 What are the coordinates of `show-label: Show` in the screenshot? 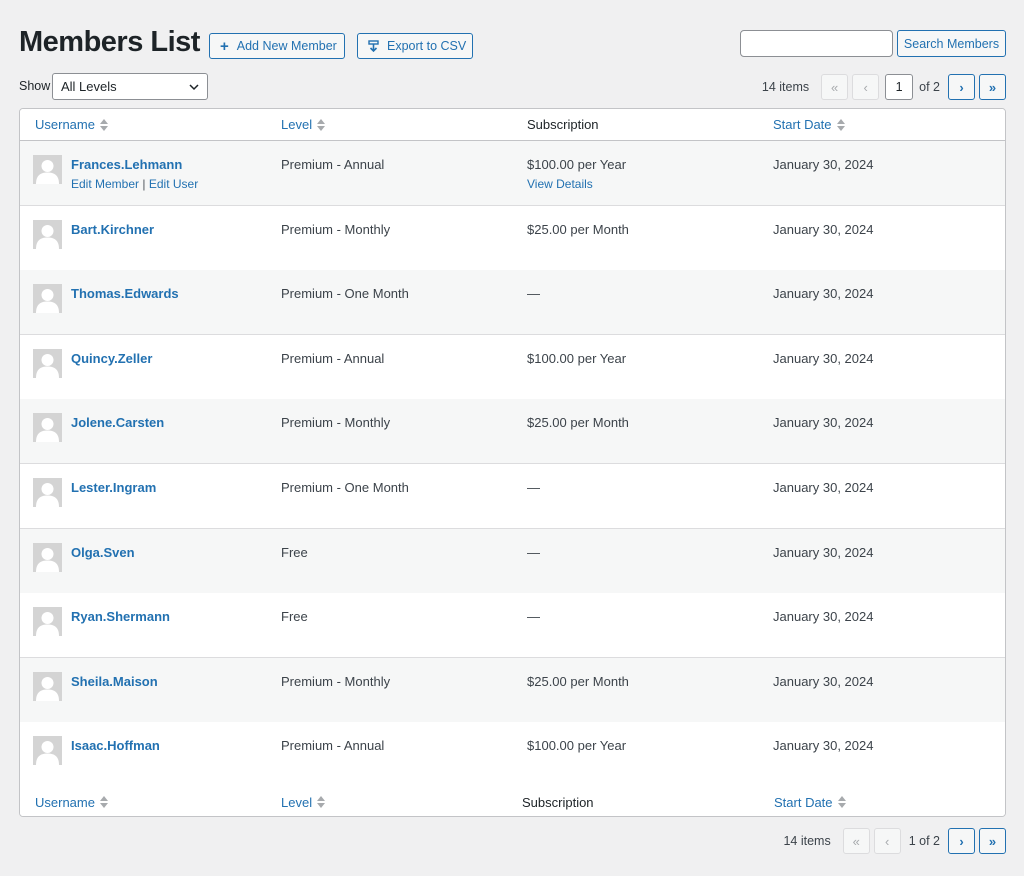 It's located at (35, 86).